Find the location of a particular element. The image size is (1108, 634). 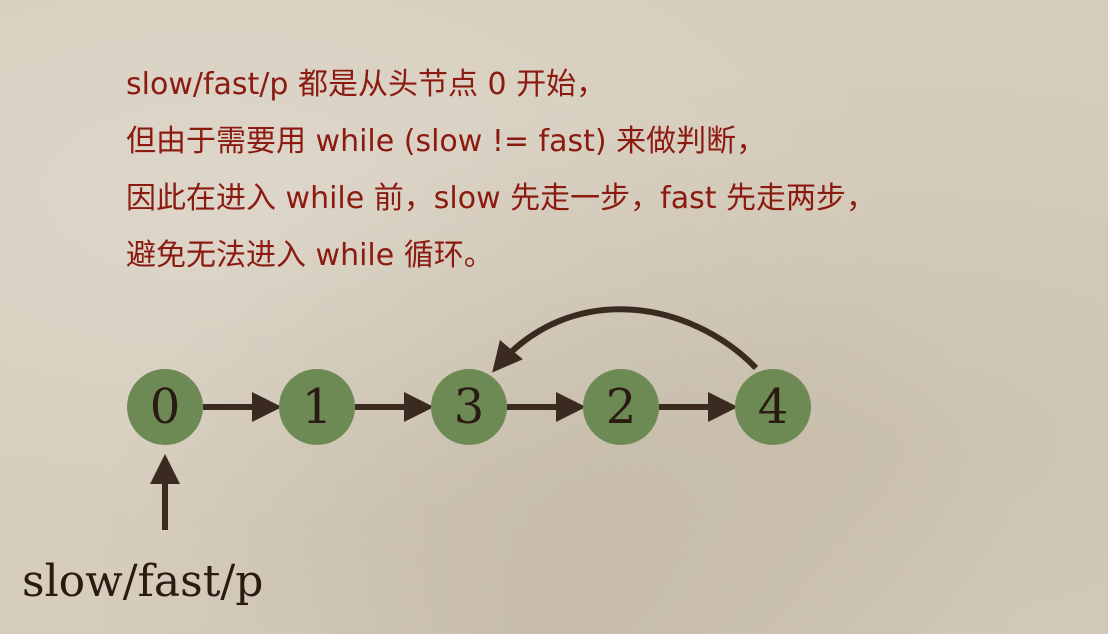

node-label: 3 is located at coordinates (469, 407).